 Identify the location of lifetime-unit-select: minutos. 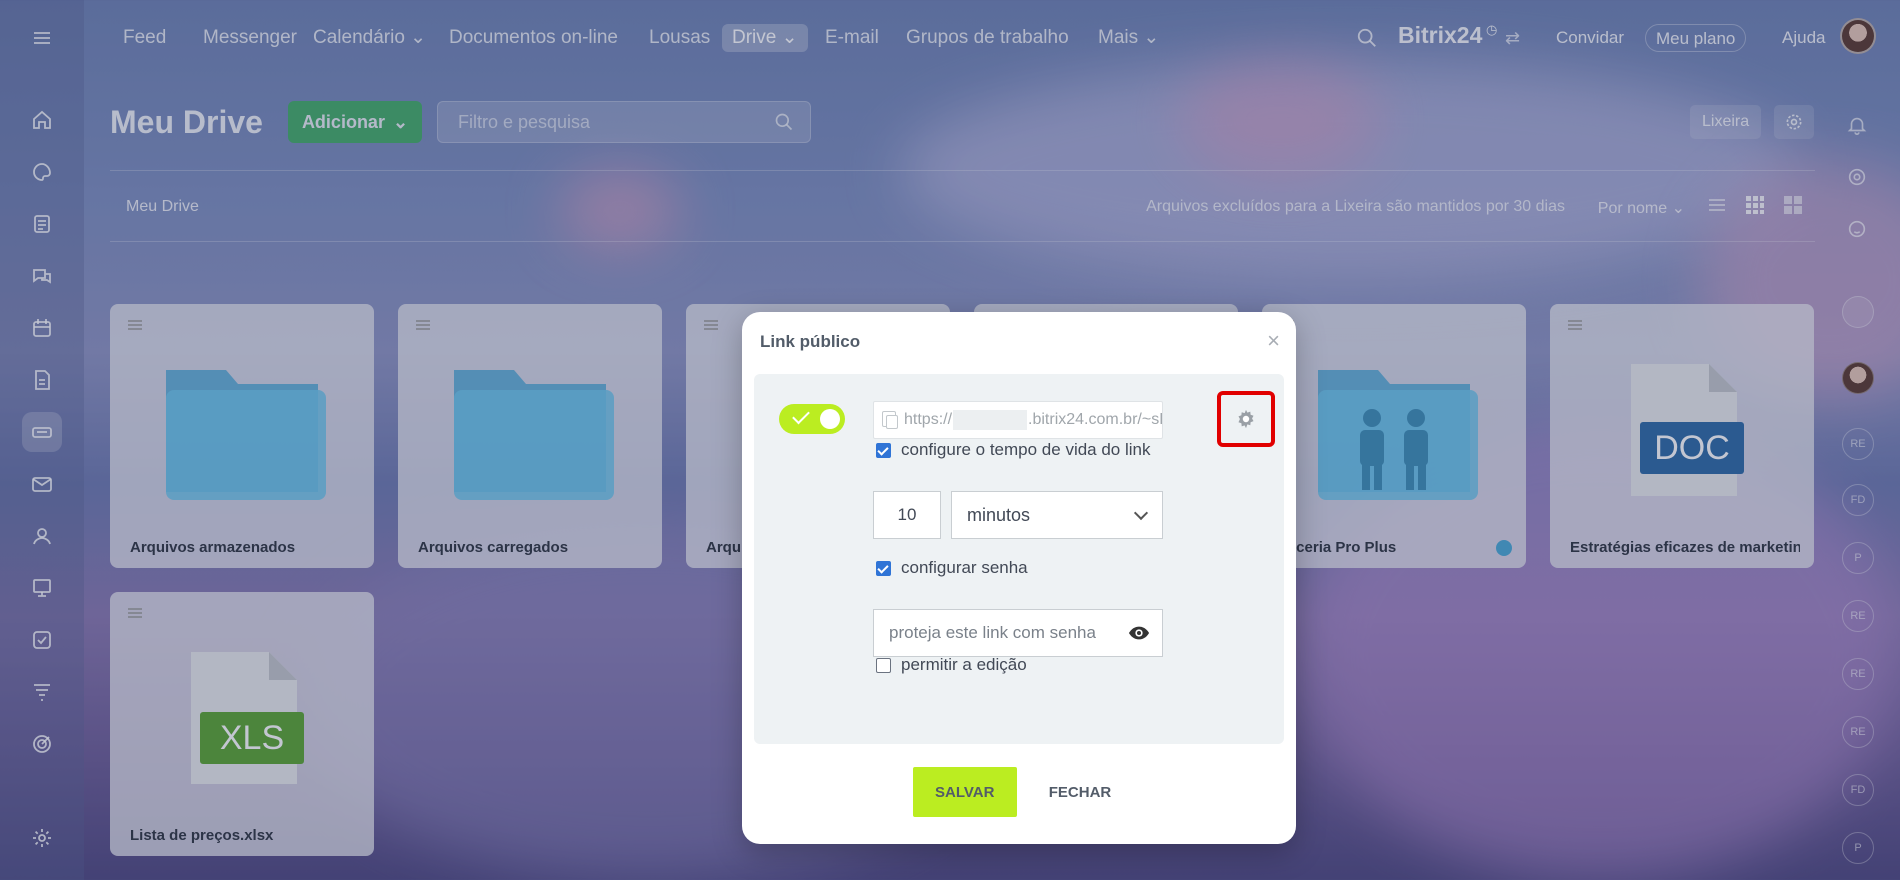
(1057, 515).